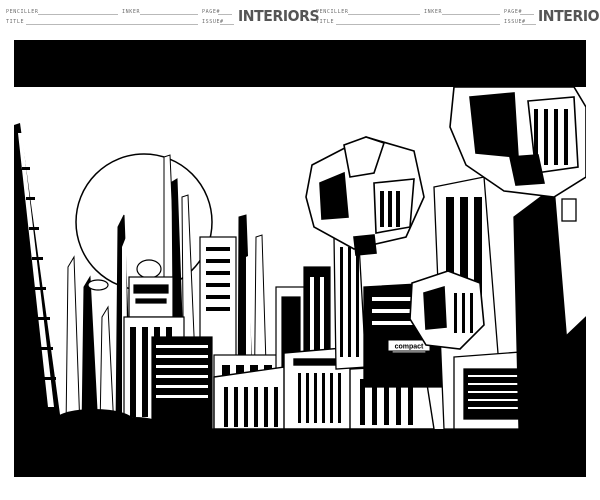 The image size is (600, 500). What do you see at coordinates (38, 276) in the screenshot?
I see `left-skyscraper` at bounding box center [38, 276].